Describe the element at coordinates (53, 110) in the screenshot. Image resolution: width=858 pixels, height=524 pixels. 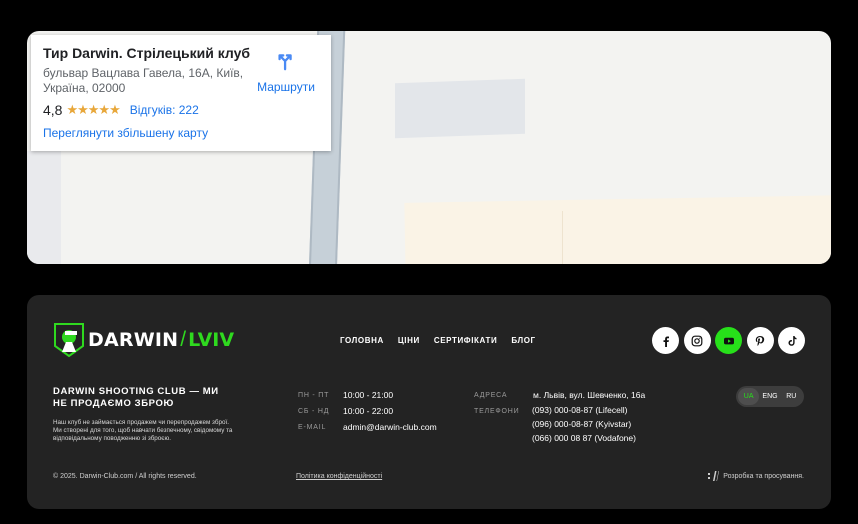
I see `rating-value: 4,8` at that location.